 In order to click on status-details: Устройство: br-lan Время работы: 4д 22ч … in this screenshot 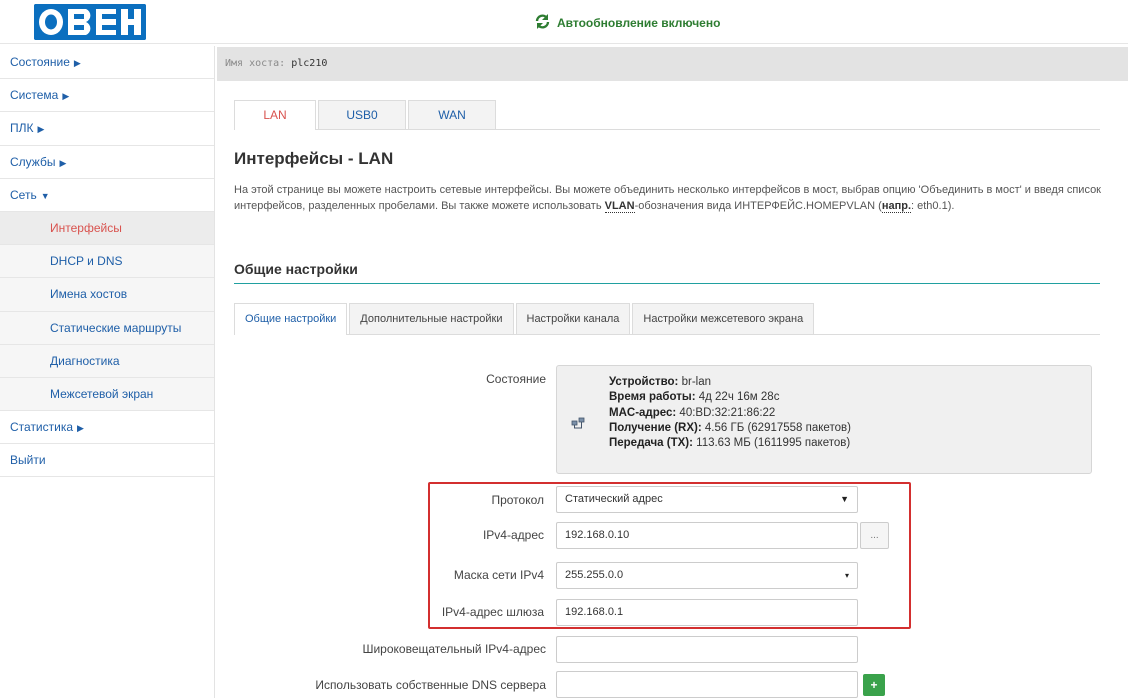, I will do `click(730, 413)`.